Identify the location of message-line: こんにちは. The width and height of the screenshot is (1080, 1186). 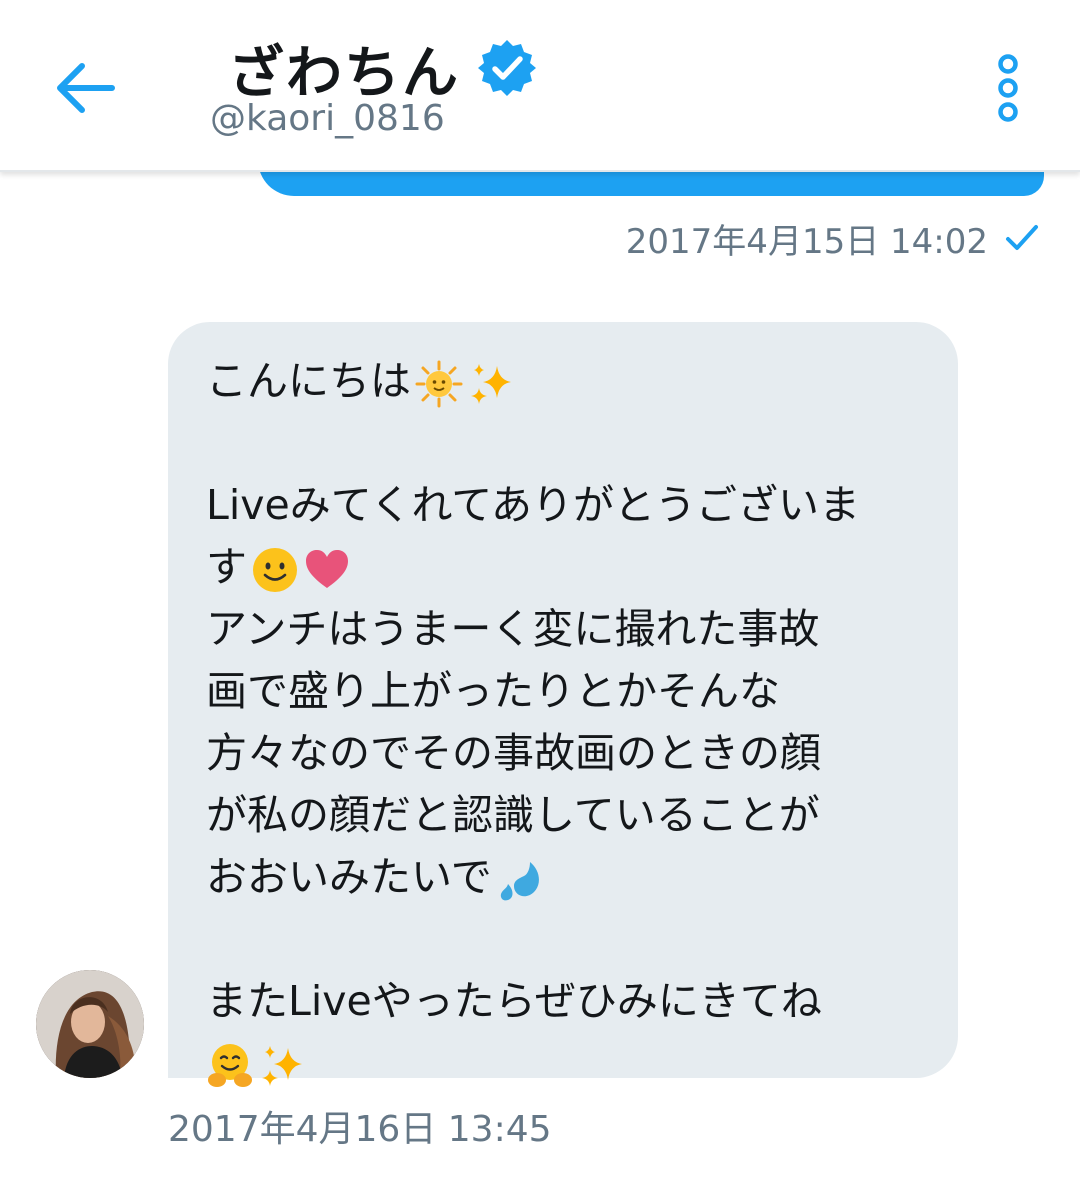
(567, 381).